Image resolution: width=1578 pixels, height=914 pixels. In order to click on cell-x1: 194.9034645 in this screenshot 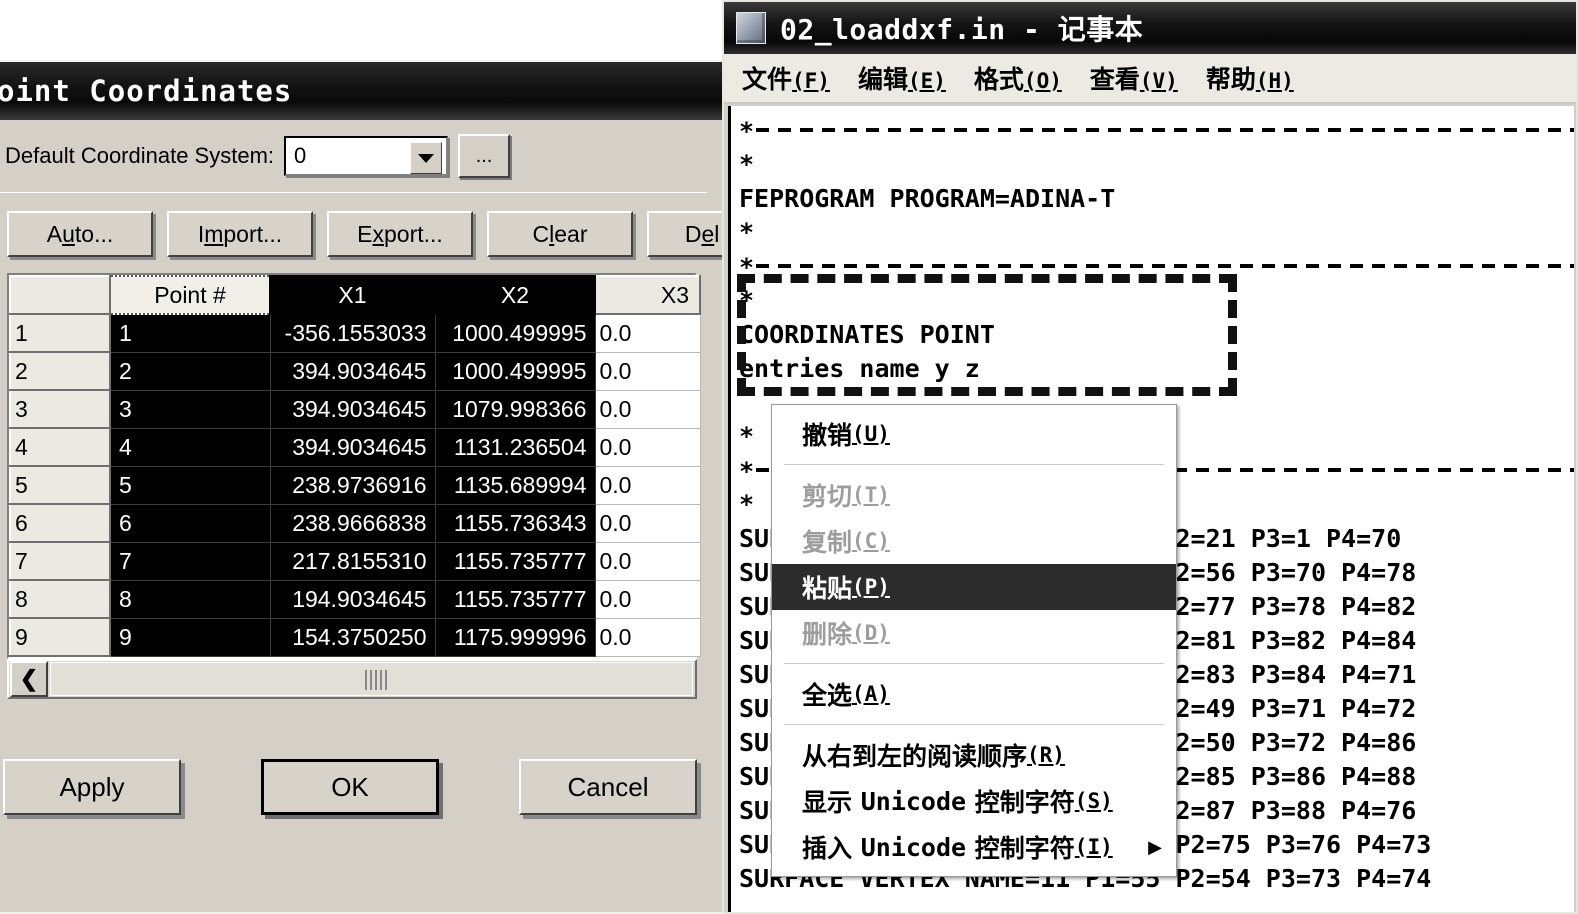, I will do `click(352, 599)`.